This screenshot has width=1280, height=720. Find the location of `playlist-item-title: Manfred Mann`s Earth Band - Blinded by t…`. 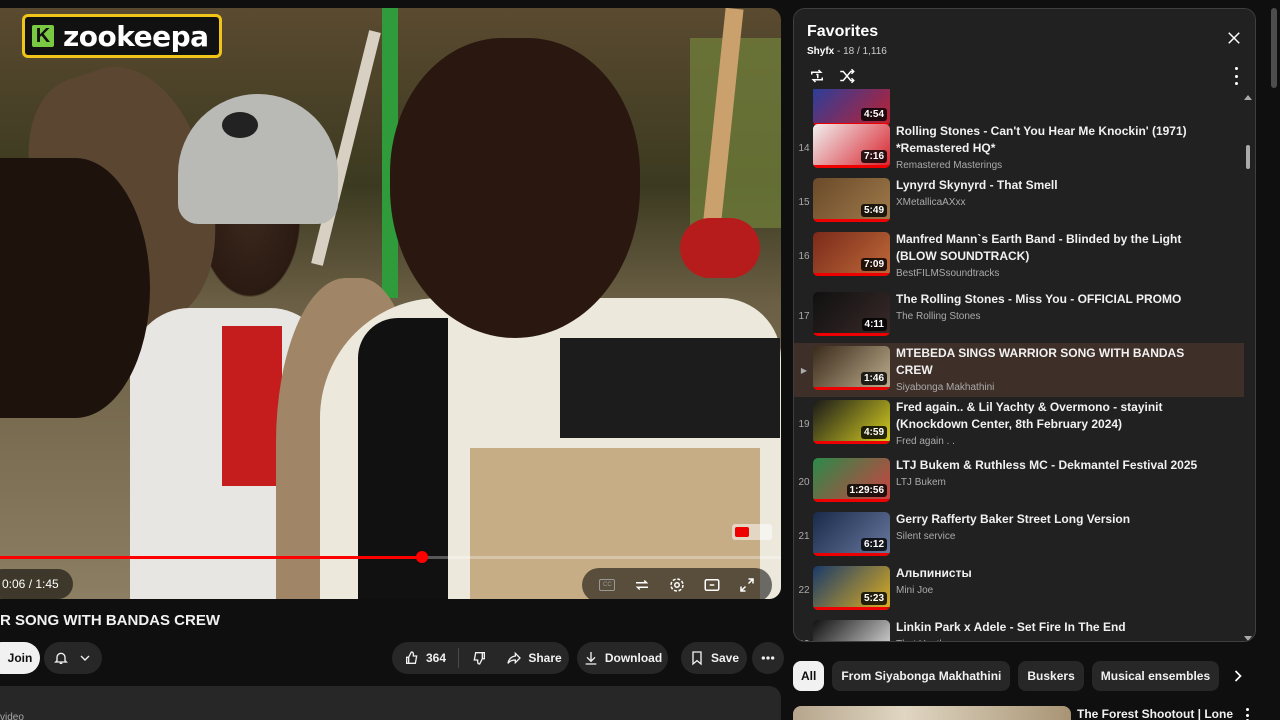

playlist-item-title: Manfred Mann`s Earth Band - Blinded by t… is located at coordinates (1056, 248).